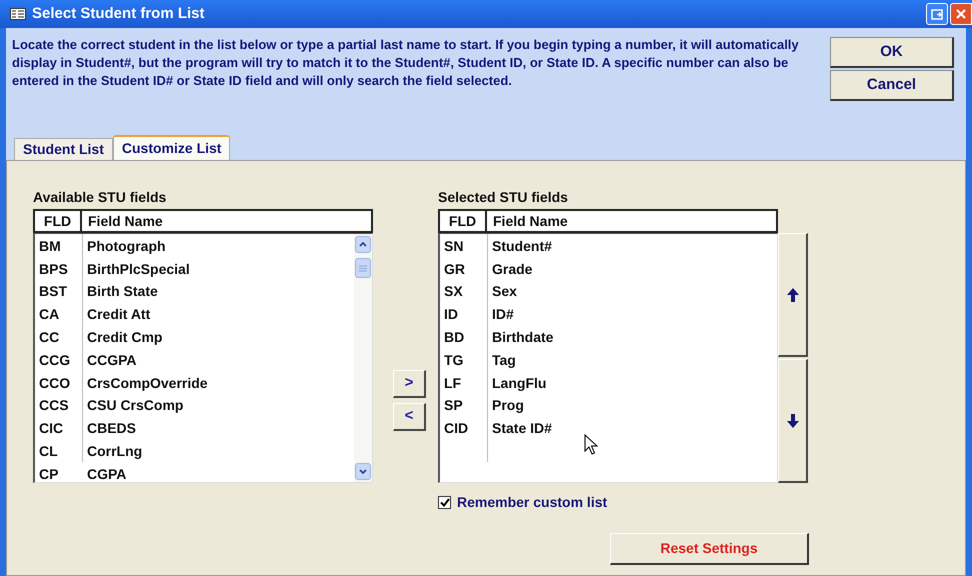 The image size is (972, 576). I want to click on grip-icon, so click(363, 268).